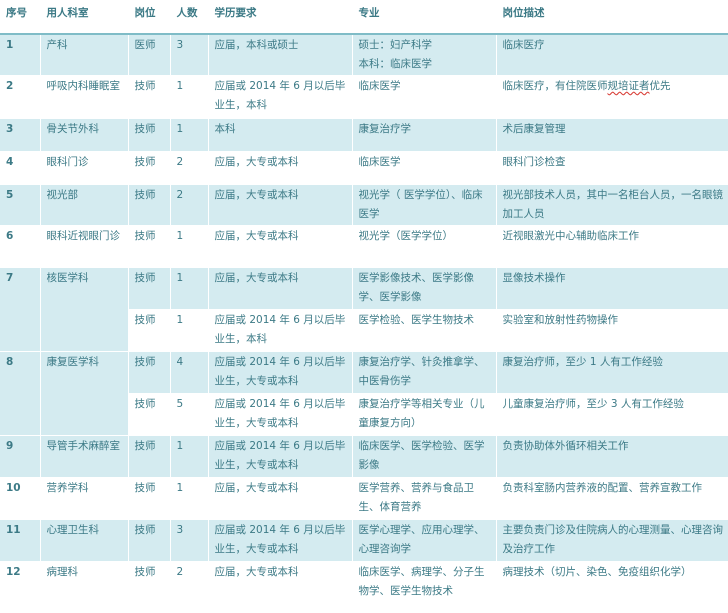 Image resolution: width=728 pixels, height=613 pixels. Describe the element at coordinates (20, 498) in the screenshot. I see `row-seq: 10` at that location.